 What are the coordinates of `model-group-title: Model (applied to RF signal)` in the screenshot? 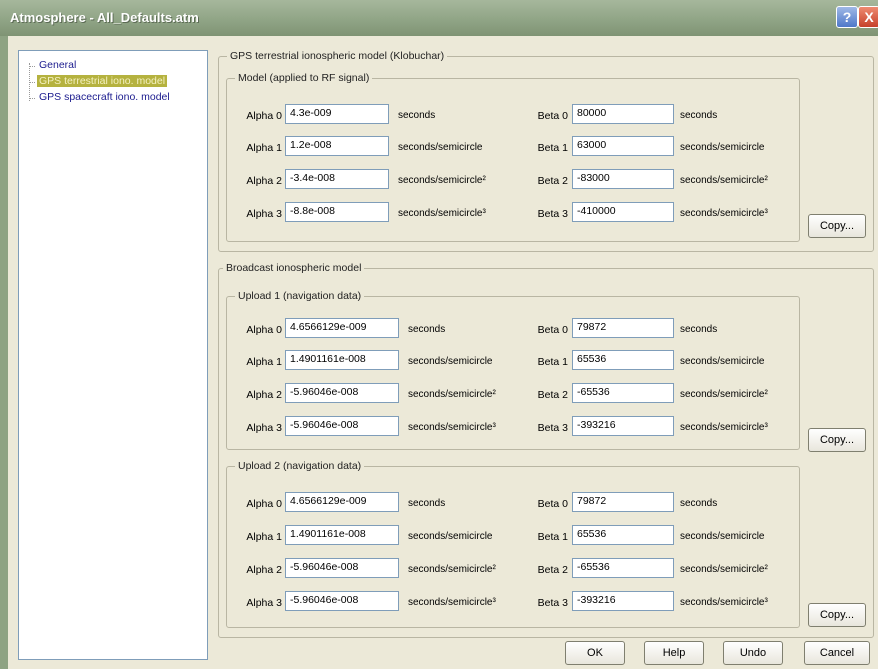 It's located at (304, 78).